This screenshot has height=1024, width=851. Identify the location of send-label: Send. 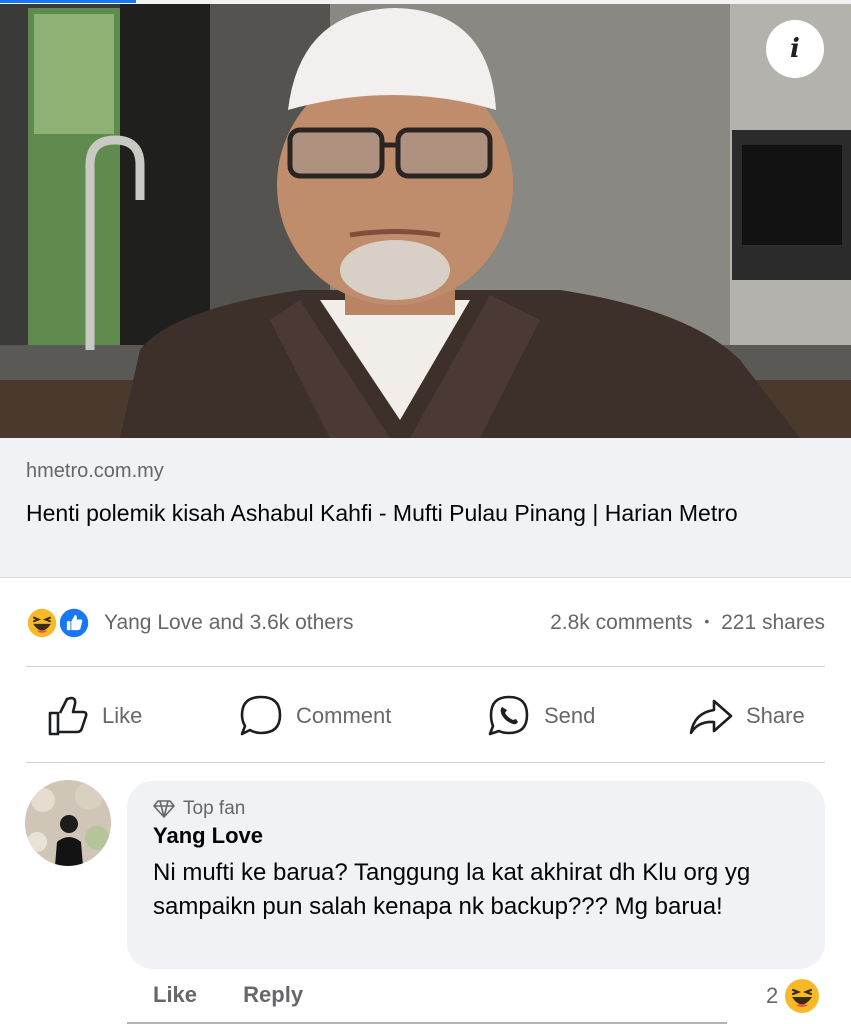
(570, 715).